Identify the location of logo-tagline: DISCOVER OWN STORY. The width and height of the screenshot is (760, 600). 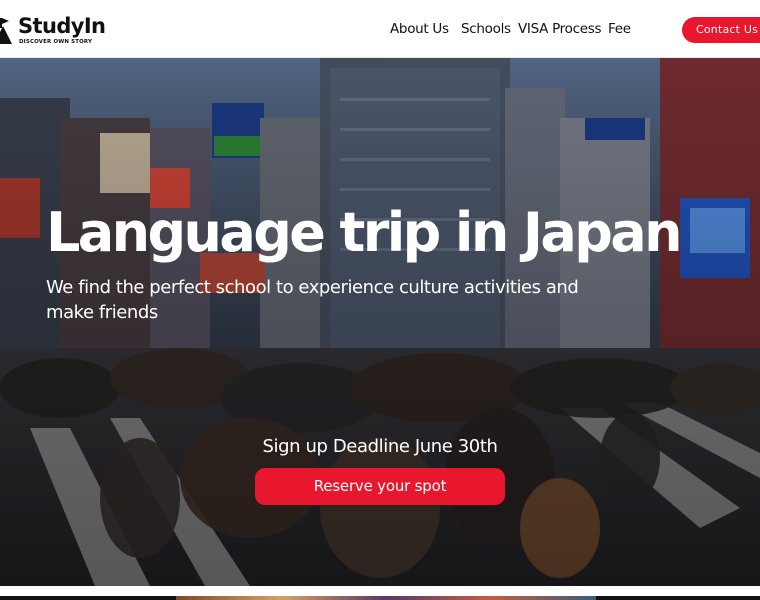
(56, 42).